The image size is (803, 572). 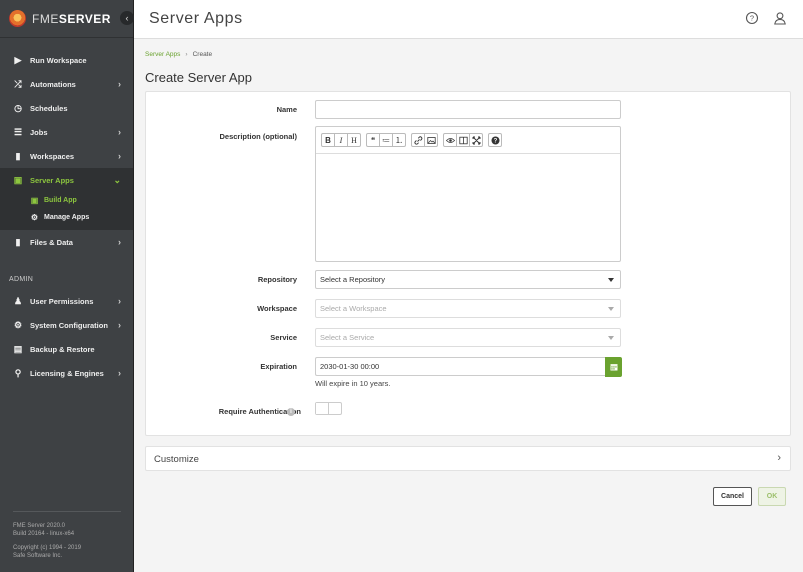 I want to click on link-icon, so click(x=418, y=140).